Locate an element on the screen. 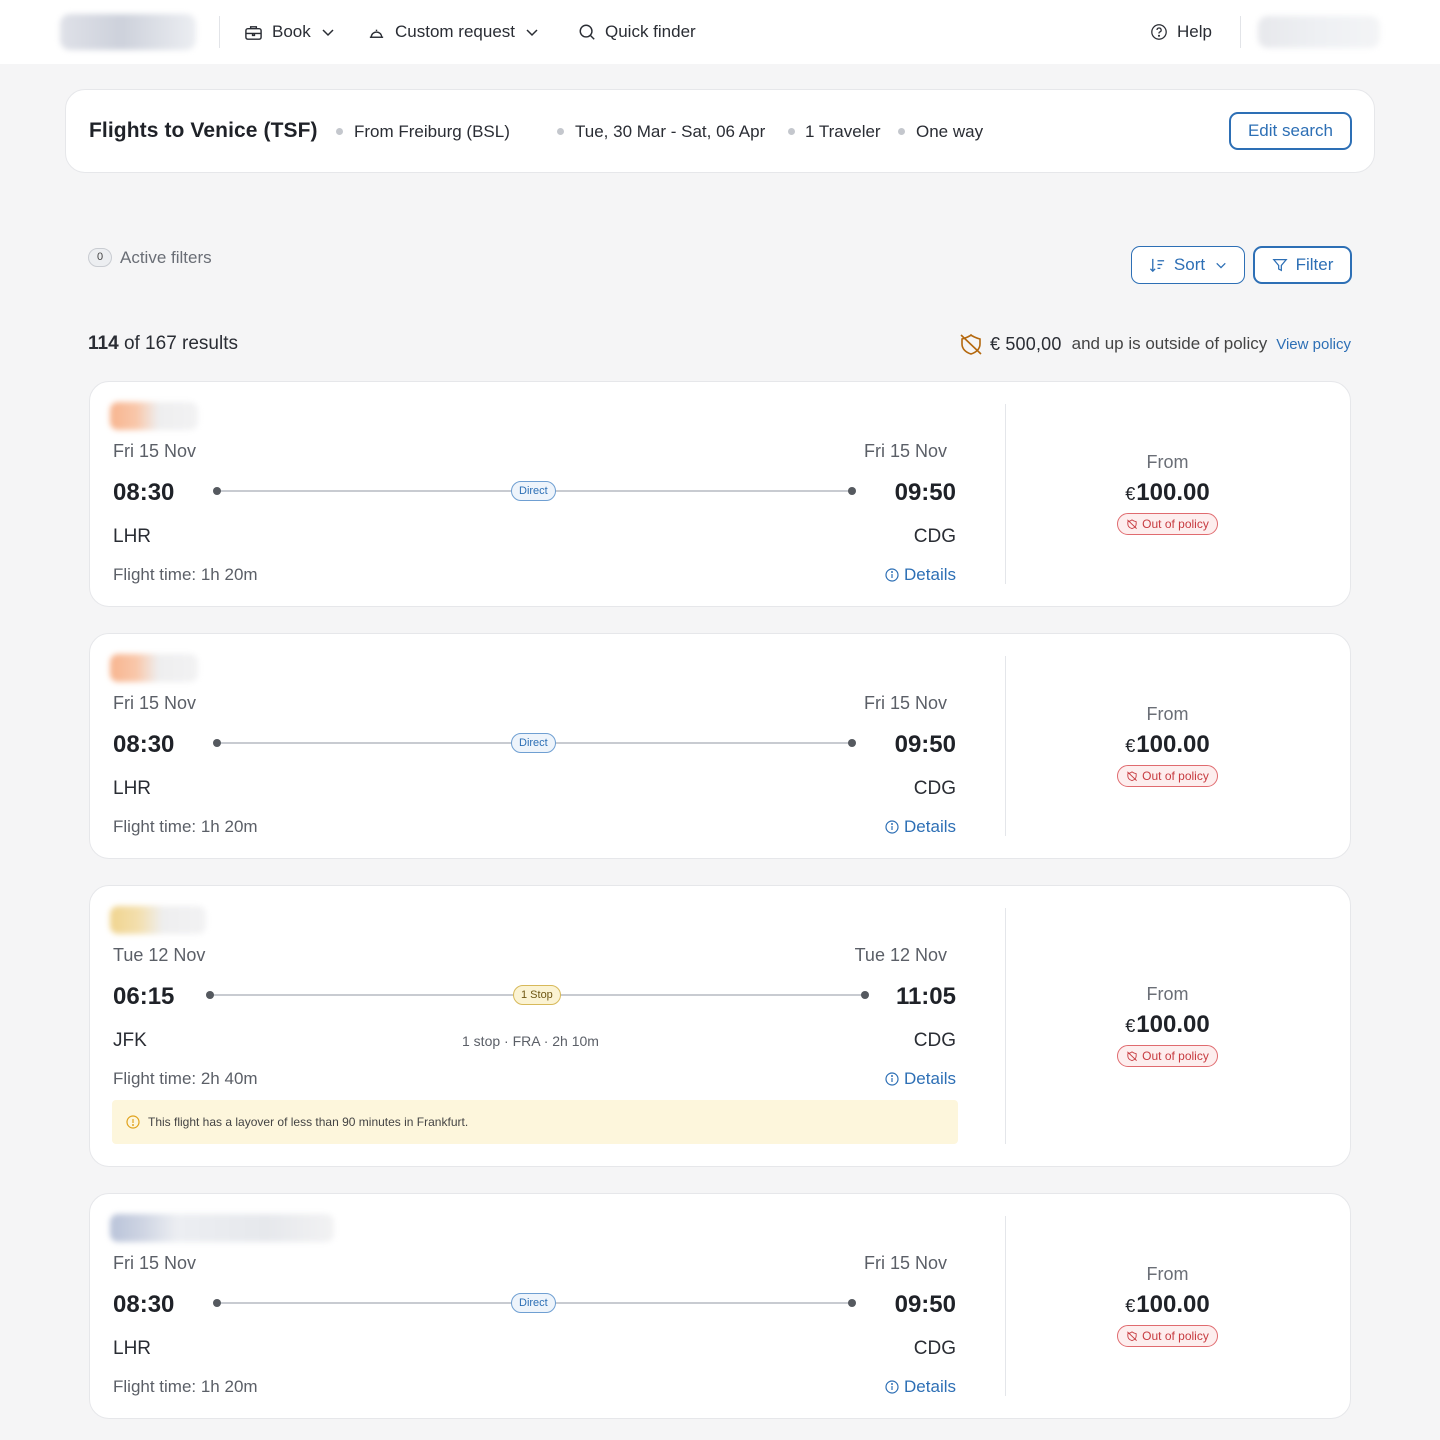  nav-custom-request-label: Custom request is located at coordinates (455, 31).